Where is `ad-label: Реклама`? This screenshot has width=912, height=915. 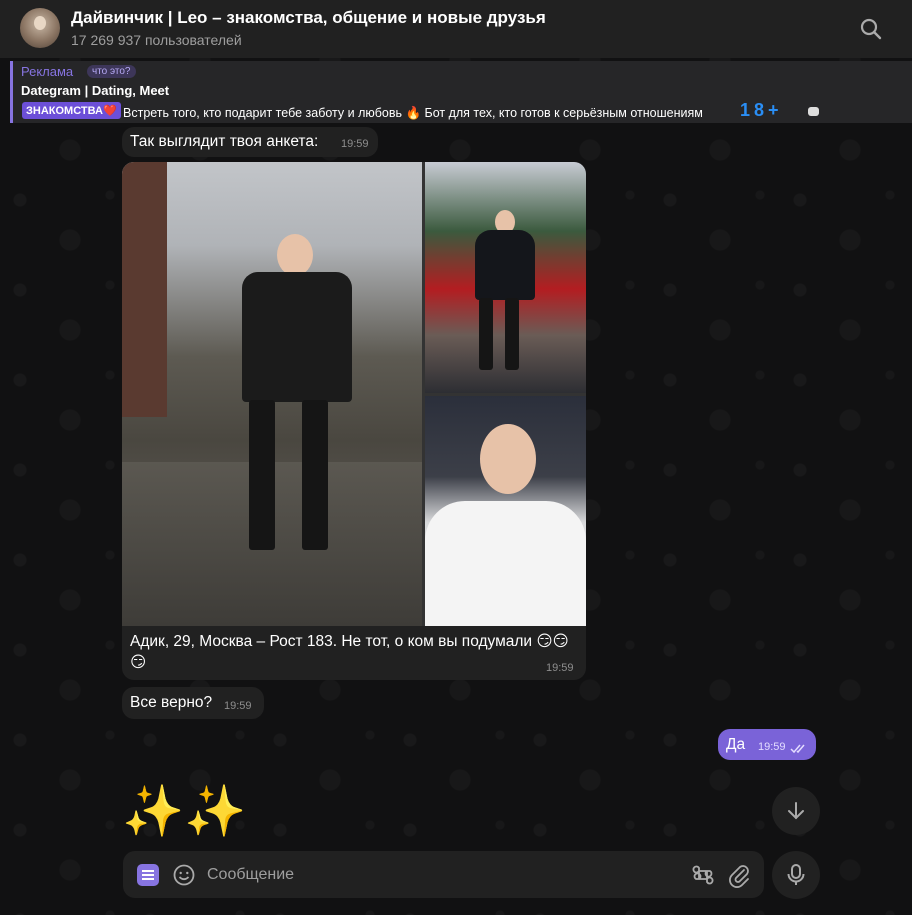 ad-label: Реклама is located at coordinates (47, 71).